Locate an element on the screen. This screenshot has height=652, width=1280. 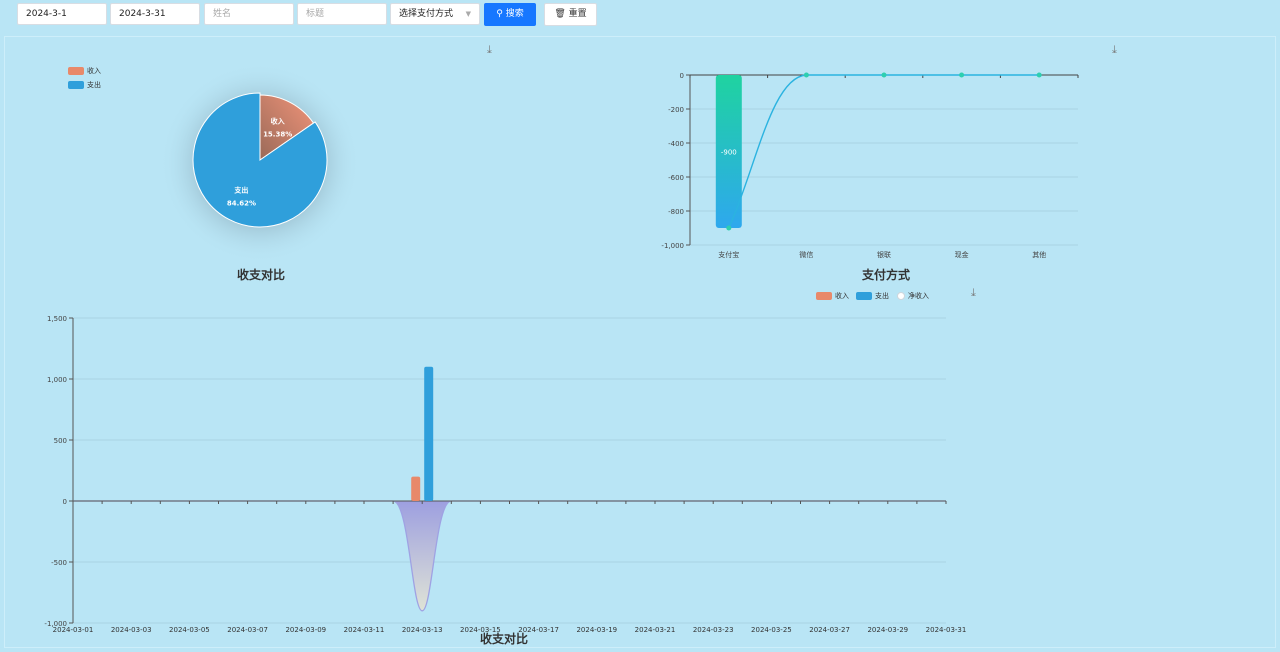
x-tick-label: 现金 is located at coordinates (962, 254).